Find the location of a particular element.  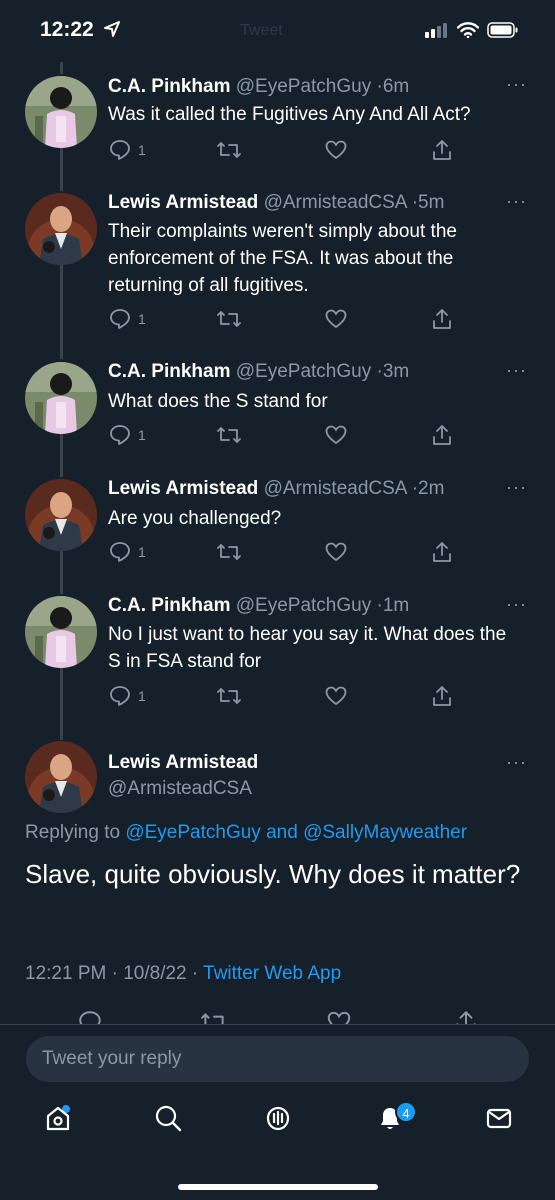

share-icon is located at coordinates (442, 150).